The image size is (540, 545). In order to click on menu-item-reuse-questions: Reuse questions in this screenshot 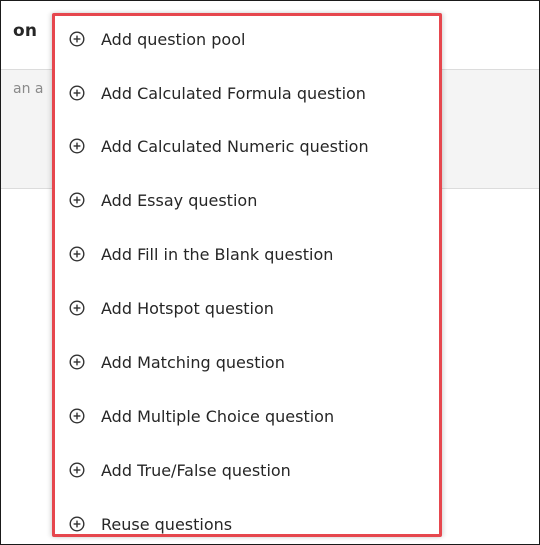, I will do `click(247, 524)`.